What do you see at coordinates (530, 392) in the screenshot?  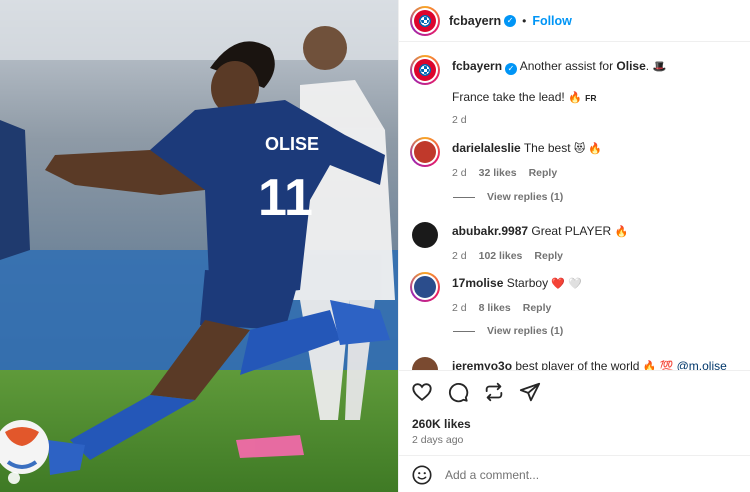 I see `share-icon` at bounding box center [530, 392].